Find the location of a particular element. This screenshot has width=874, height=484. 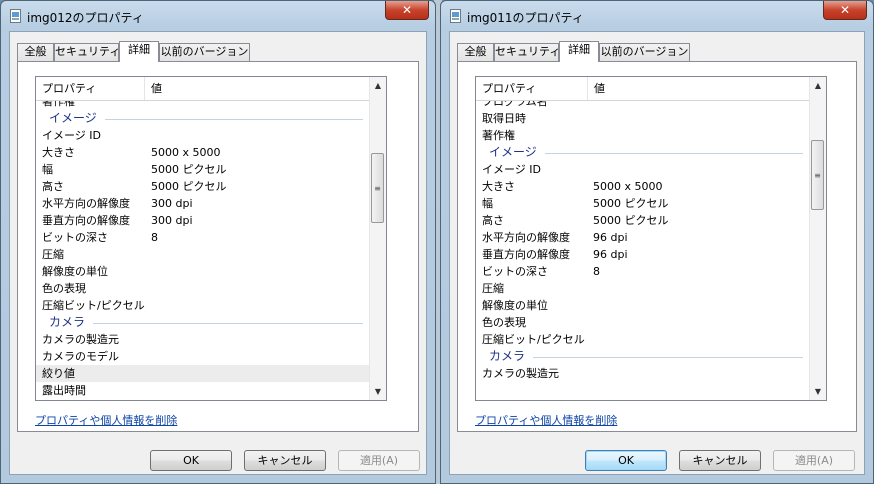

property-name: 大きさ is located at coordinates (498, 186).